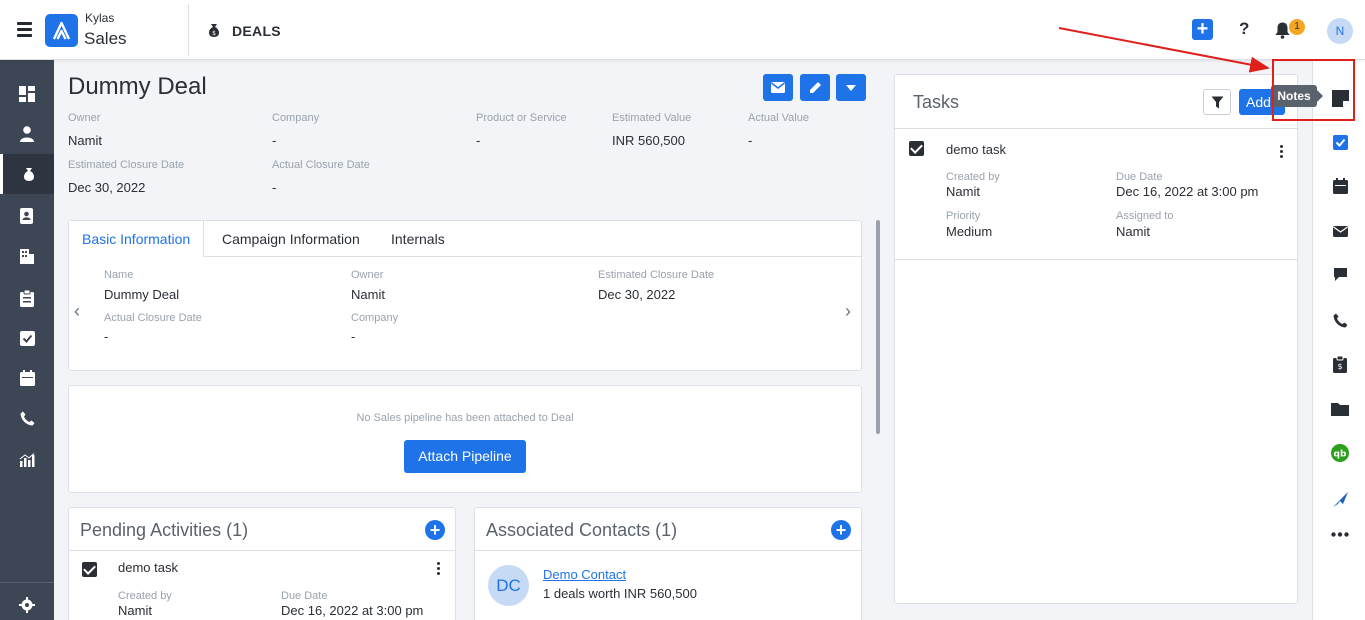  What do you see at coordinates (648, 140) in the screenshot?
I see `field-value: INR 560,500` at bounding box center [648, 140].